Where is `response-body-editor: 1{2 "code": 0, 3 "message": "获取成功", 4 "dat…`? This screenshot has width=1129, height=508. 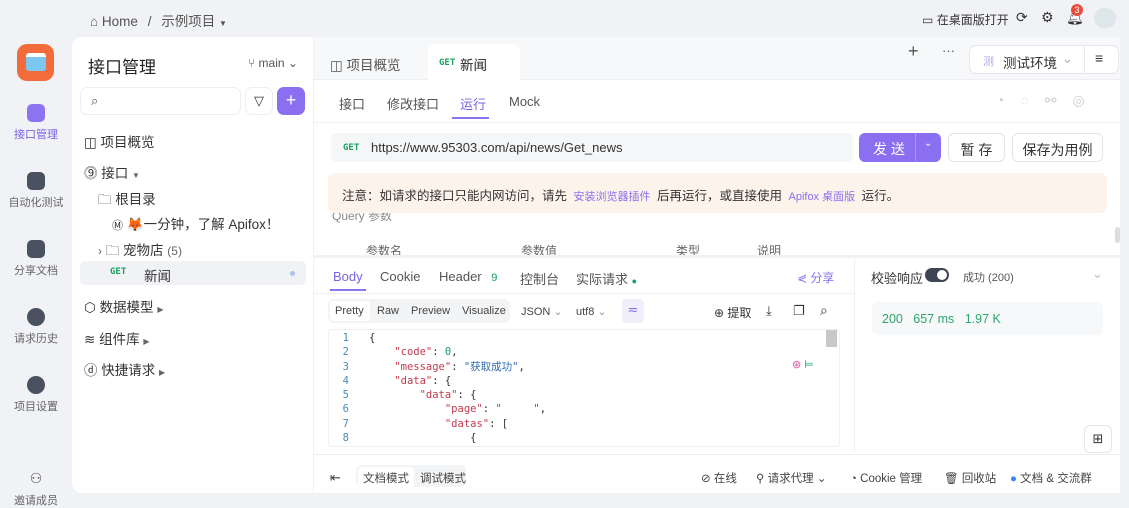
response-body-editor: 1{2 "code": 0, 3 "message": "获取成功", 4 "dat… is located at coordinates (584, 388).